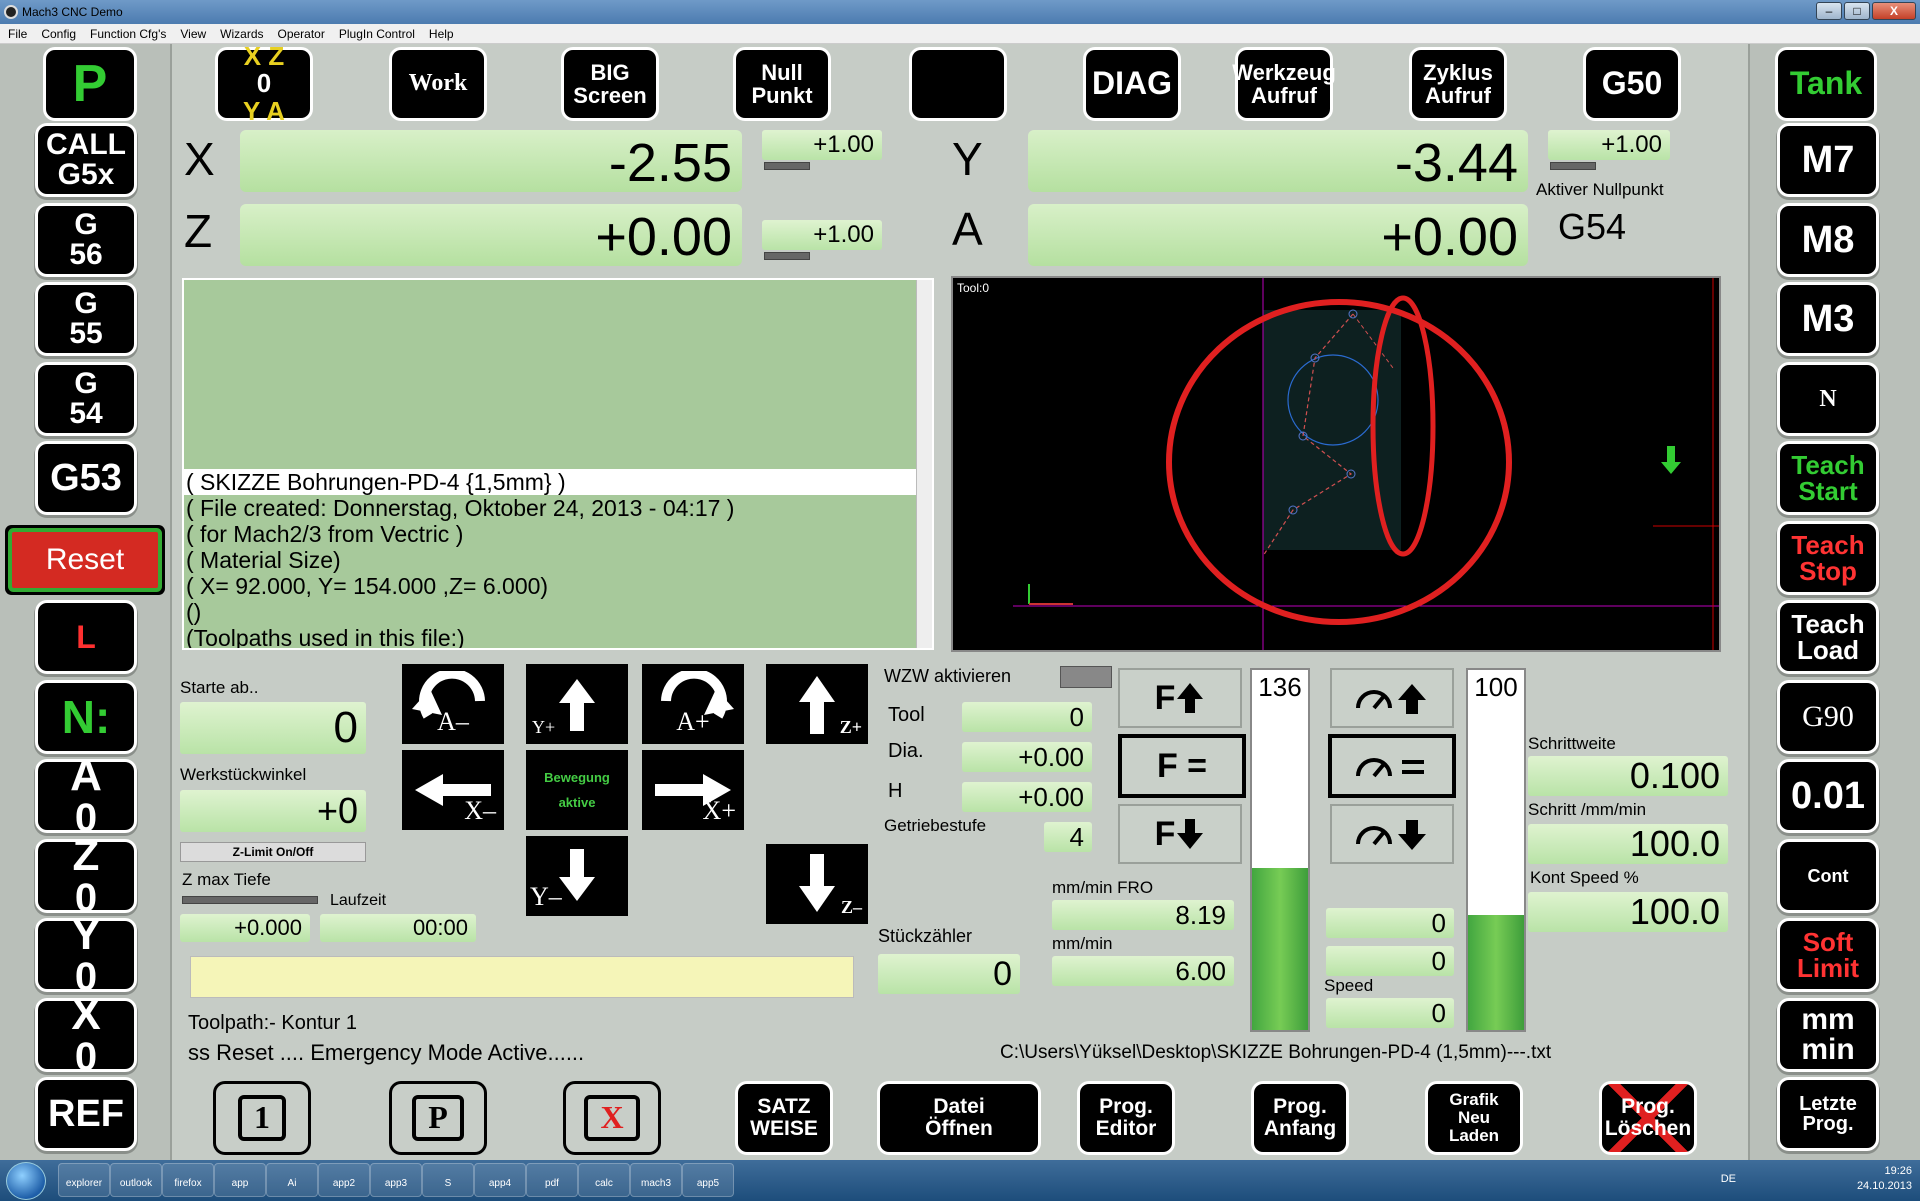 The height and width of the screenshot is (1201, 1920). I want to click on menu-view: View, so click(193, 33).